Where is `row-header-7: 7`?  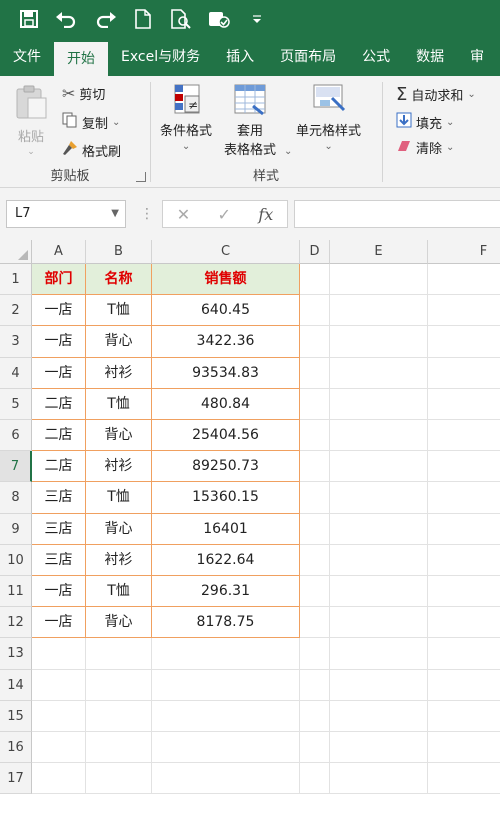 row-header-7: 7 is located at coordinates (16, 467).